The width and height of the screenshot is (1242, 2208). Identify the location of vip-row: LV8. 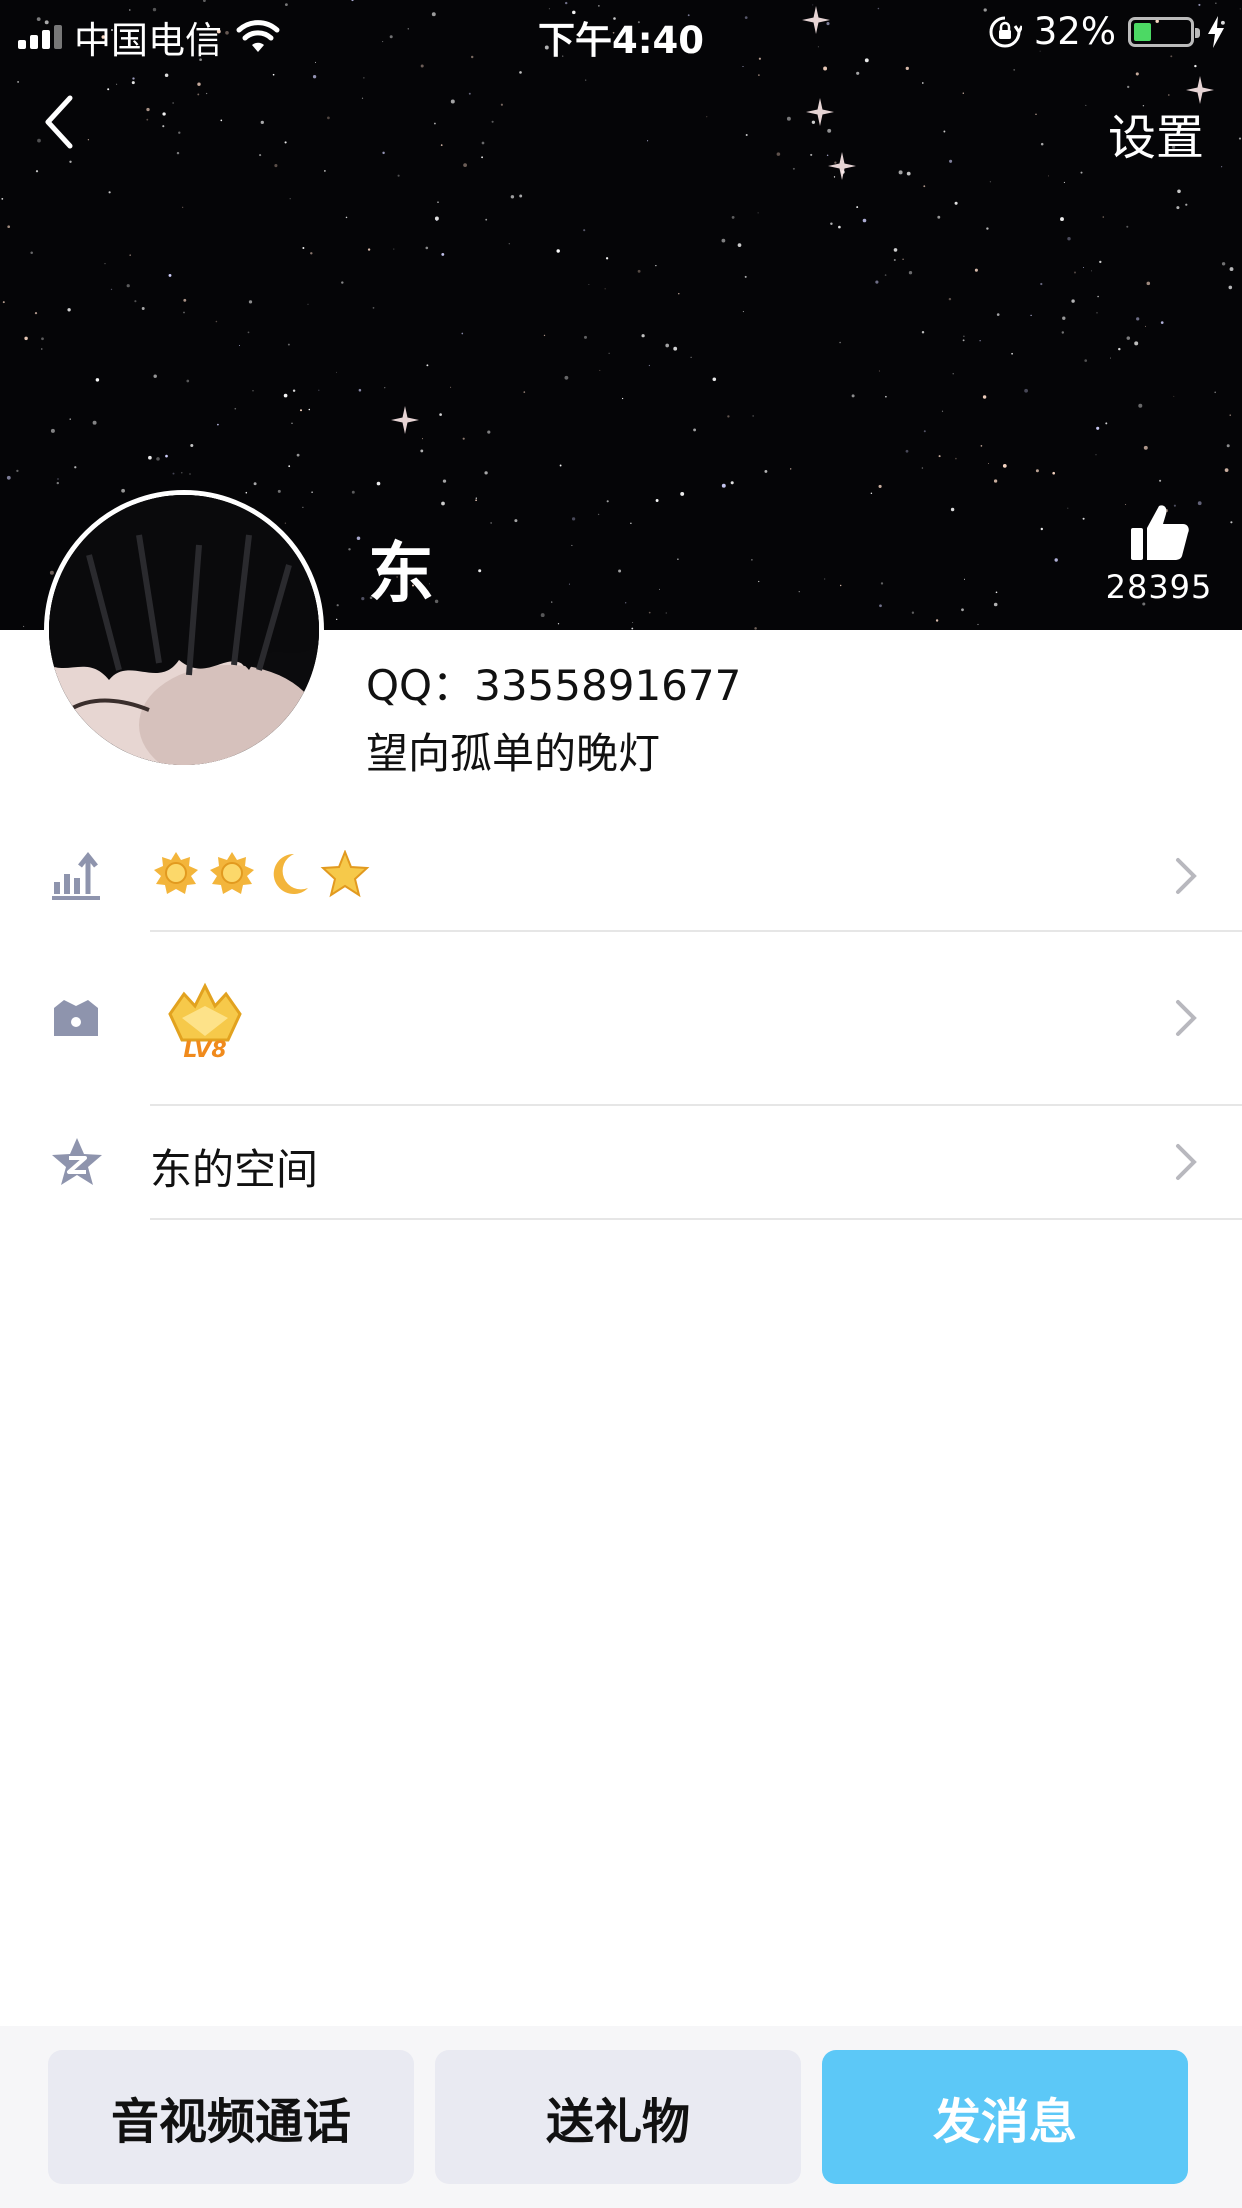
(621, 1019).